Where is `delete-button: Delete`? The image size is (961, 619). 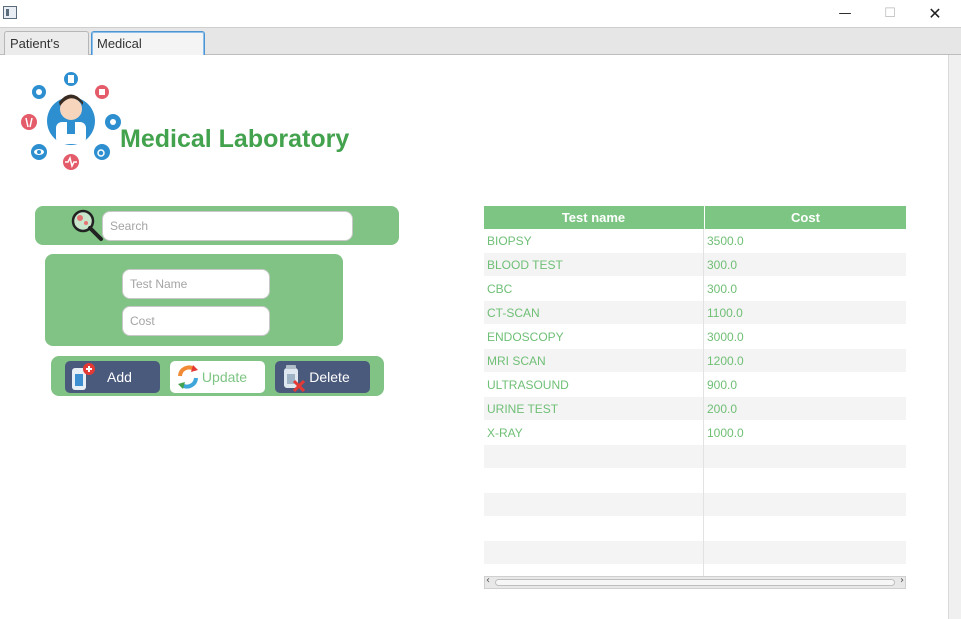
delete-button: Delete is located at coordinates (322, 377).